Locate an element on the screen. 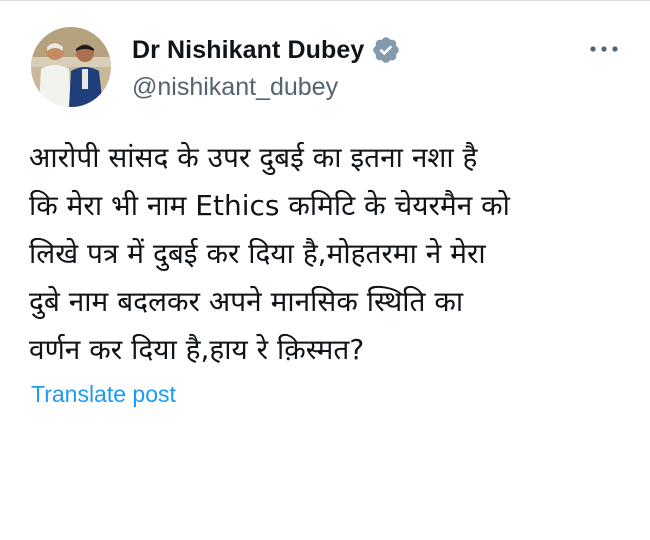 Image resolution: width=650 pixels, height=540 pixels. author-display-name: Dr Nishikant Dubey is located at coordinates (248, 50).